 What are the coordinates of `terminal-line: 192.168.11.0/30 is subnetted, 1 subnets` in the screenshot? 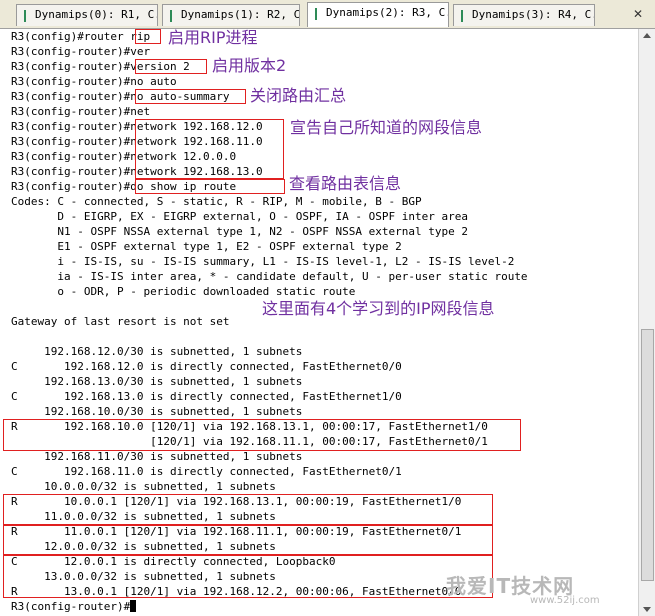 It's located at (157, 456).